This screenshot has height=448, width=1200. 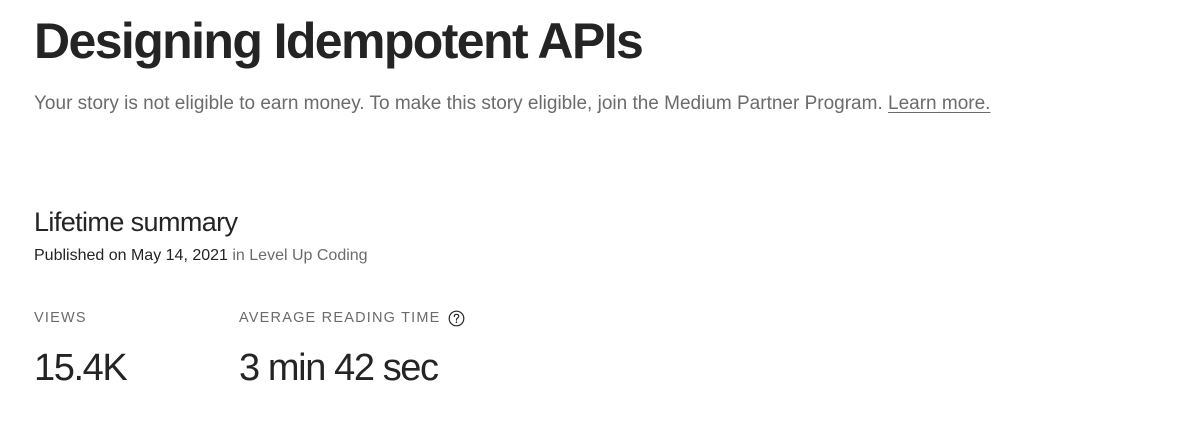 I want to click on published-date: May 14, 2021, so click(x=179, y=255).